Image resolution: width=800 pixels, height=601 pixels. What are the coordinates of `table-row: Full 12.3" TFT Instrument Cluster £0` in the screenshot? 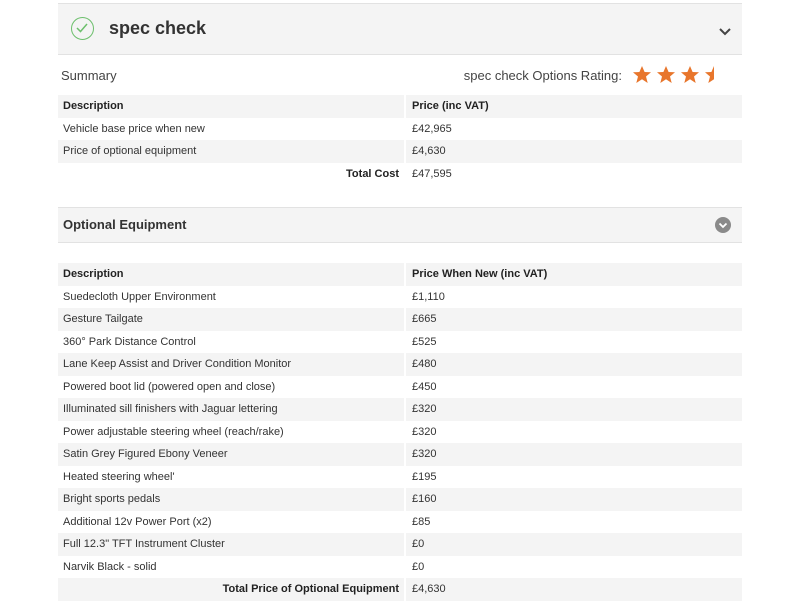 It's located at (400, 544).